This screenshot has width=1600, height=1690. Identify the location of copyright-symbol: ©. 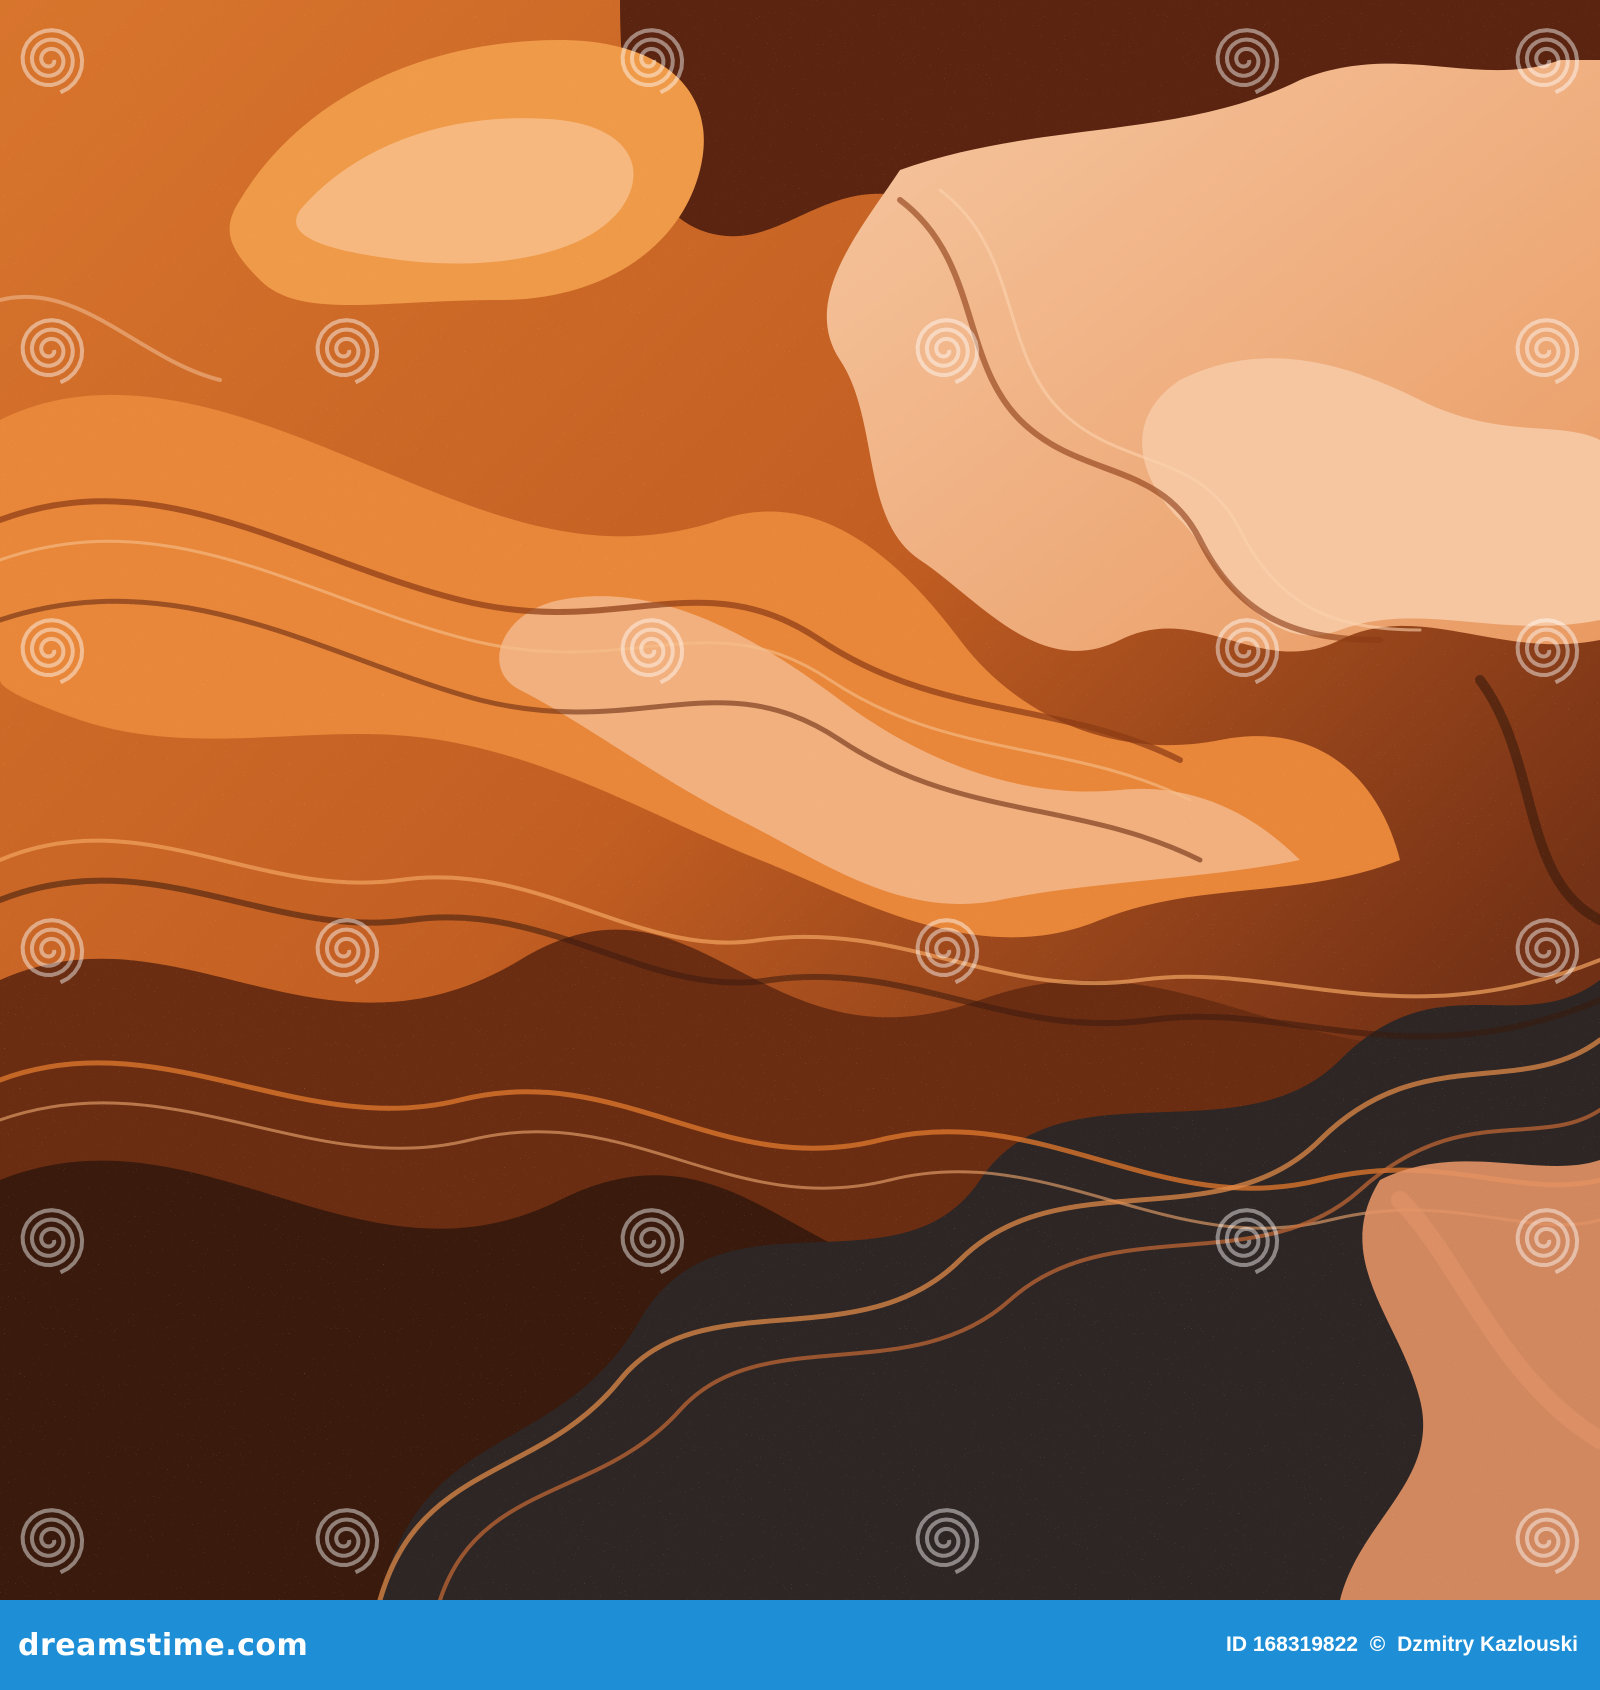
(1377, 1644).